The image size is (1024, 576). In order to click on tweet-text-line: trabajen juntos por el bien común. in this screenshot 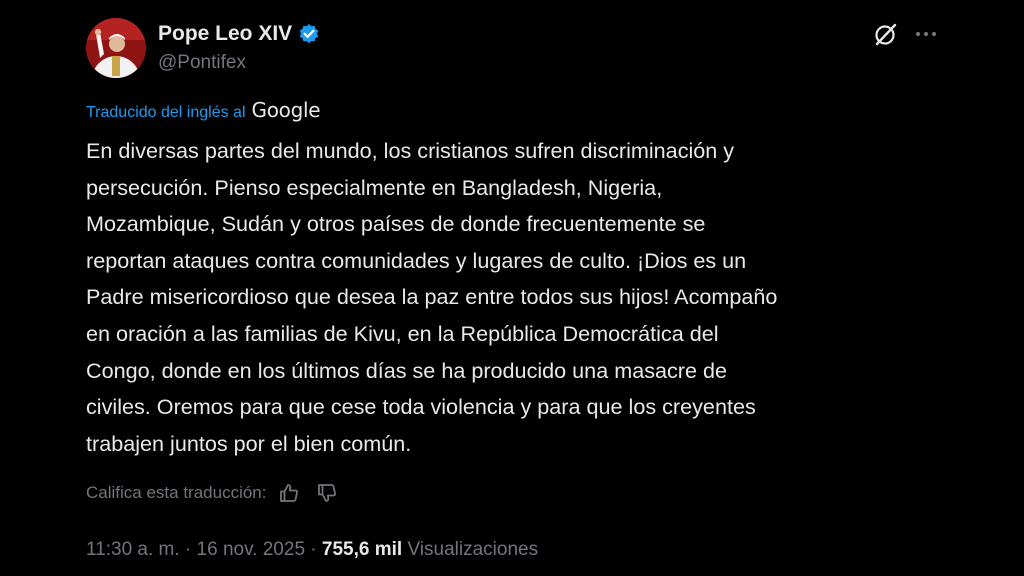, I will do `click(249, 443)`.